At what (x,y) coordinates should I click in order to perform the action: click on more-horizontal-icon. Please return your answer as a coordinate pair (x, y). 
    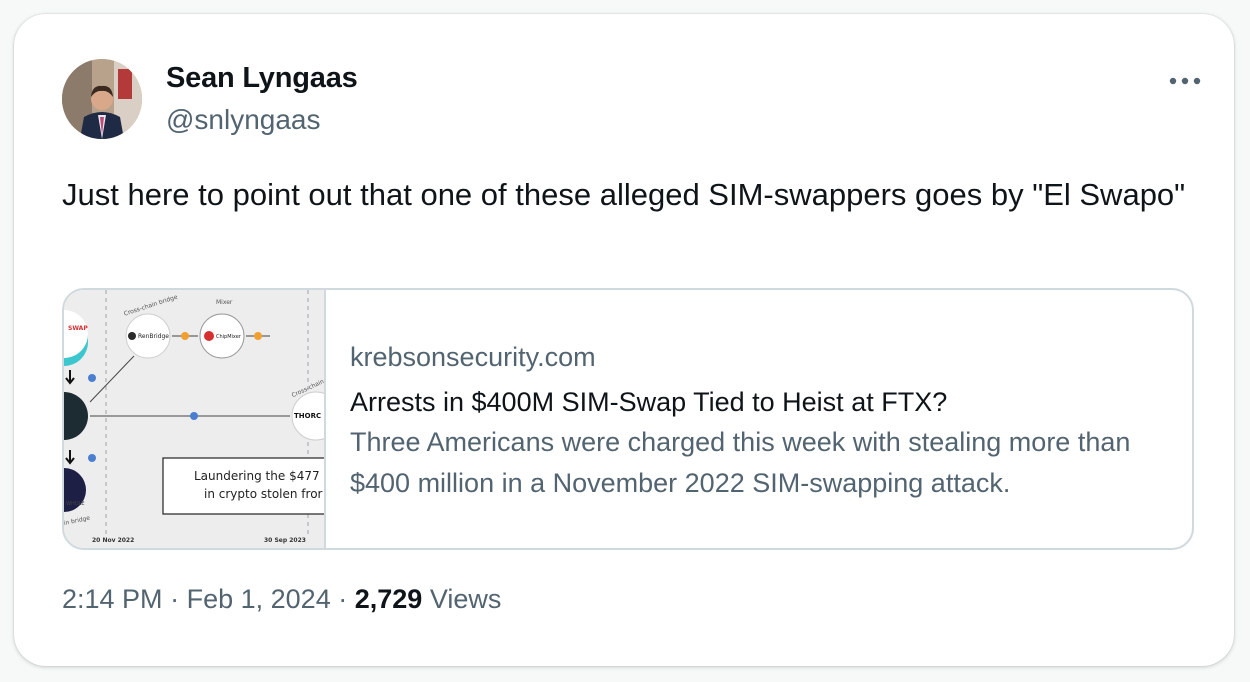
    Looking at the image, I should click on (1185, 81).